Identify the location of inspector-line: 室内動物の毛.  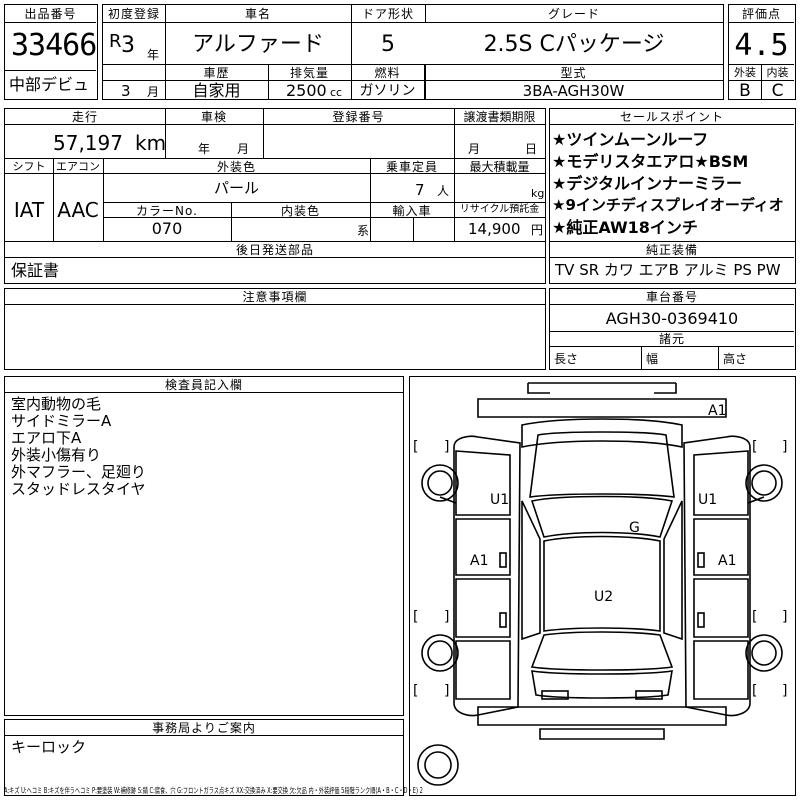
(56, 404).